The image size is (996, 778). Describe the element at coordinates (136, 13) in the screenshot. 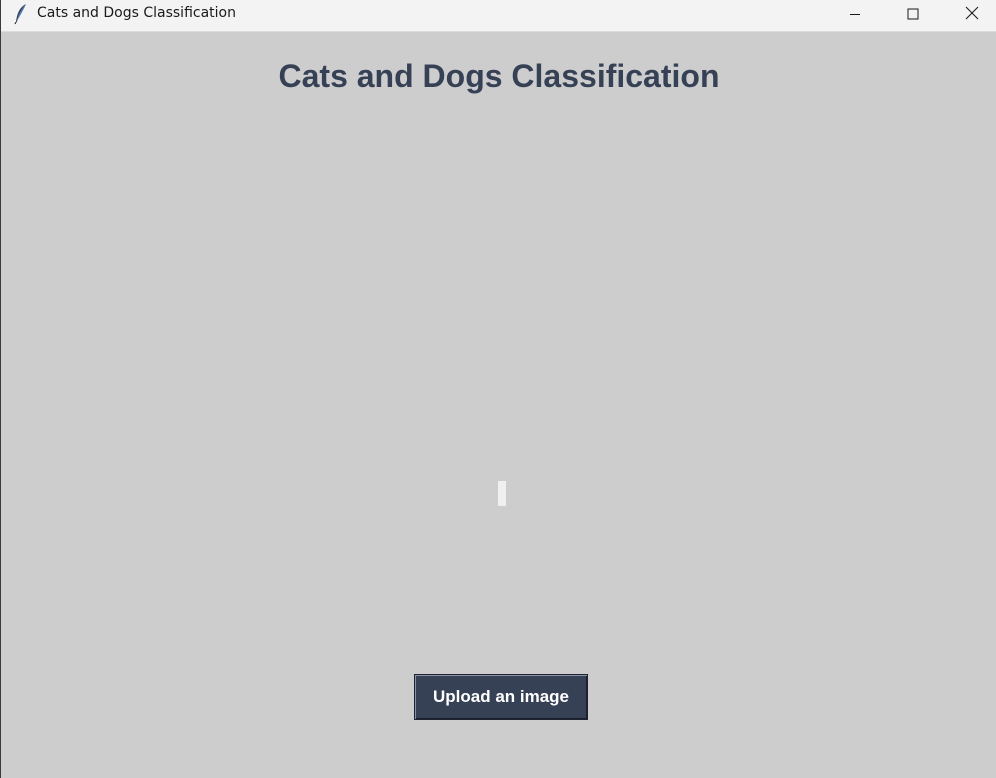

I see `window-title: Cats and Dogs Classification` at that location.